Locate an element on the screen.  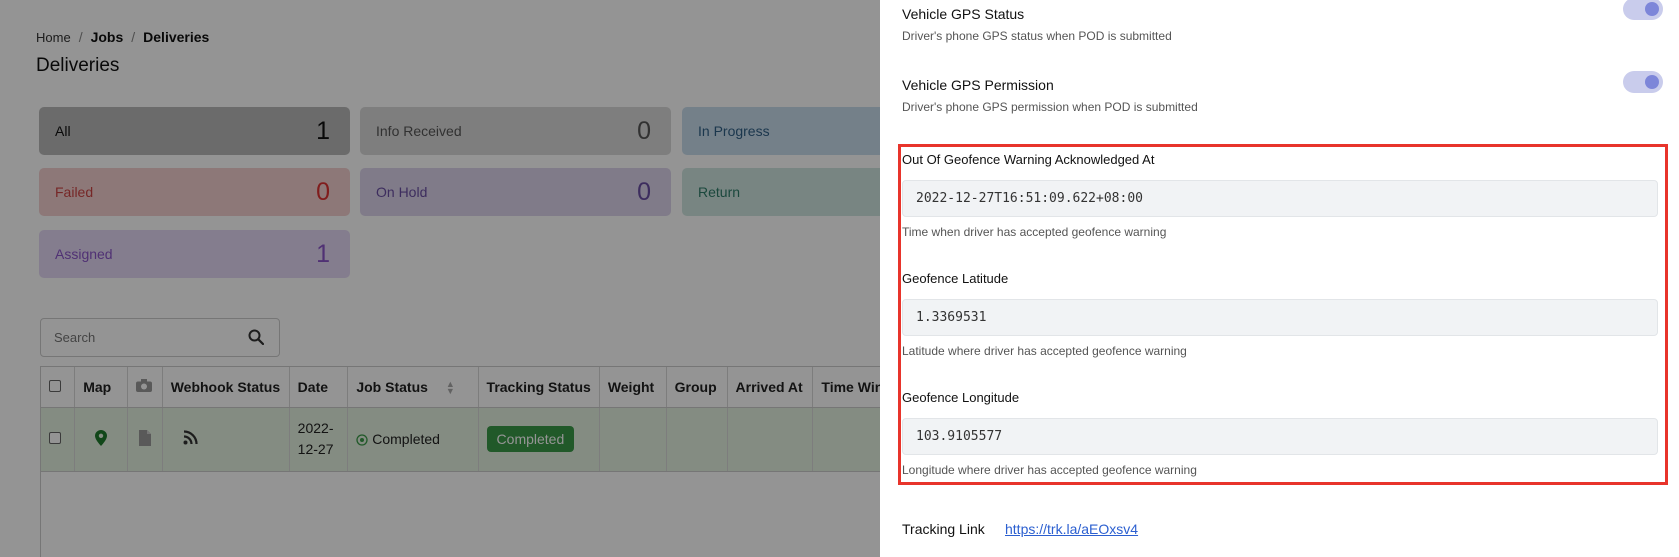
geofence-longitude-field: 103.9105577 is located at coordinates (1280, 436).